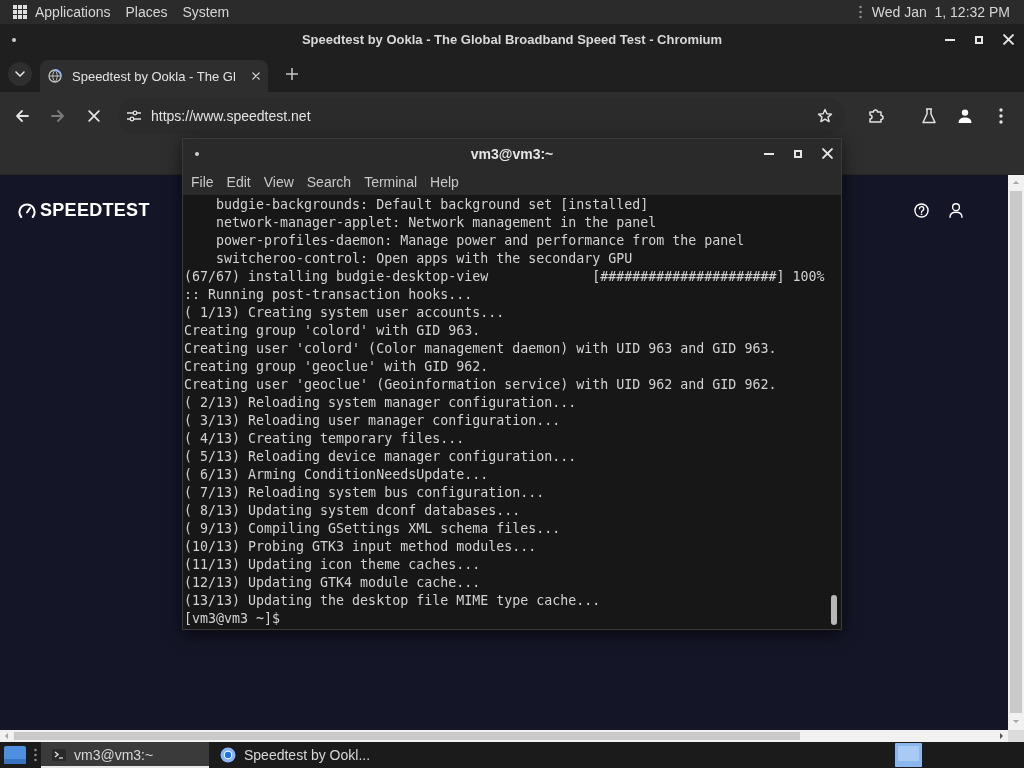  Describe the element at coordinates (921, 210) in the screenshot. I see `help-icon` at that location.